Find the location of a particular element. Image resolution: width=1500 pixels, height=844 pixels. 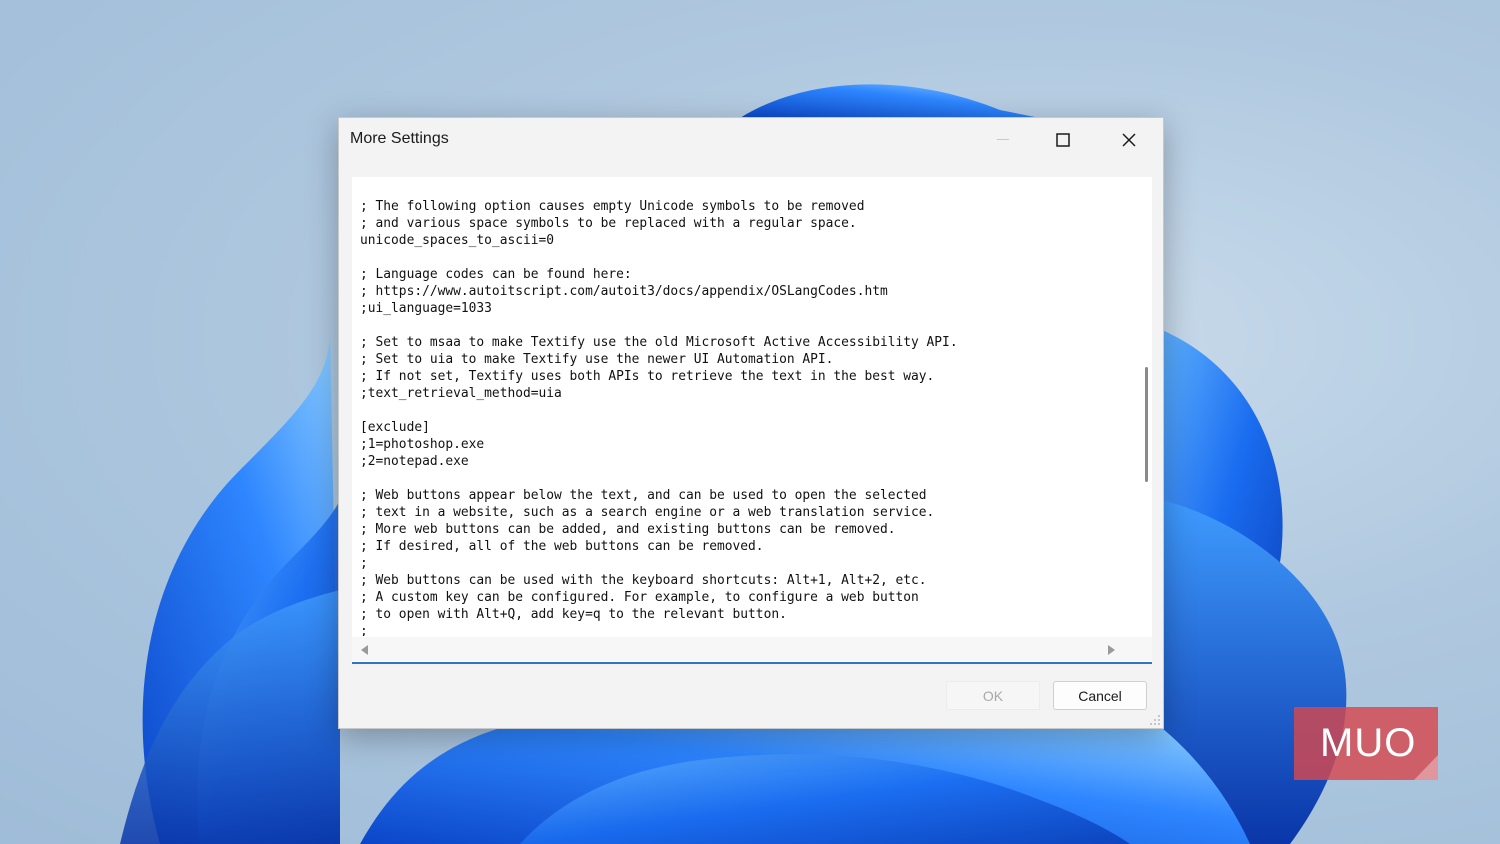

minimize-button is located at coordinates (1003, 140).